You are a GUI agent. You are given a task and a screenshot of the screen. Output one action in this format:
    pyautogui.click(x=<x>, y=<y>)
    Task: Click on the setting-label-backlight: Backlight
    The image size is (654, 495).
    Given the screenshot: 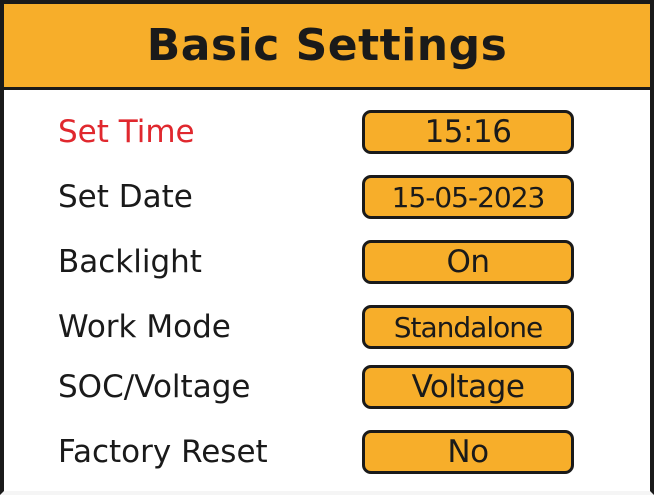 What is the action you would take?
    pyautogui.click(x=130, y=262)
    